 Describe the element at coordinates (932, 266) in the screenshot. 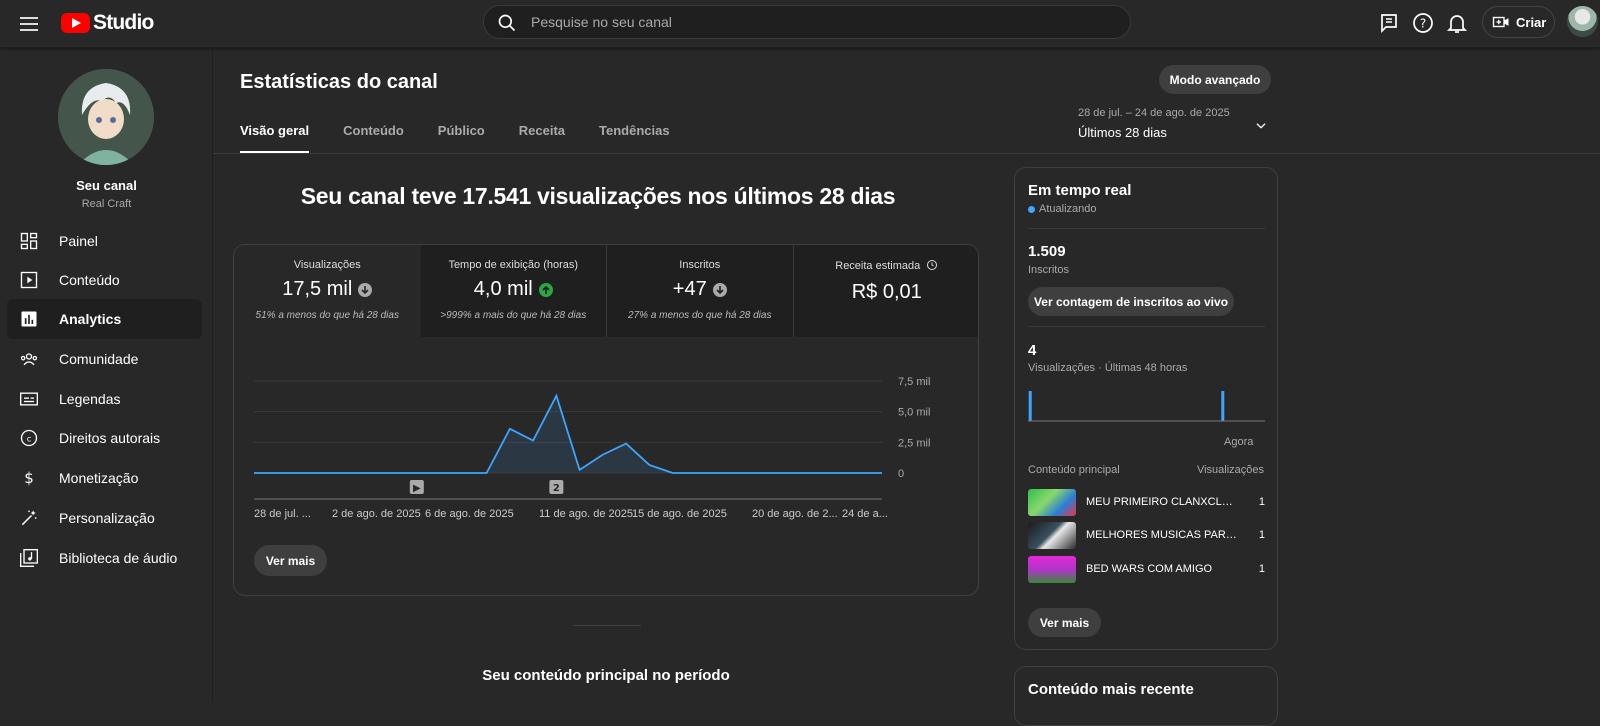

I see `clock-icon` at that location.